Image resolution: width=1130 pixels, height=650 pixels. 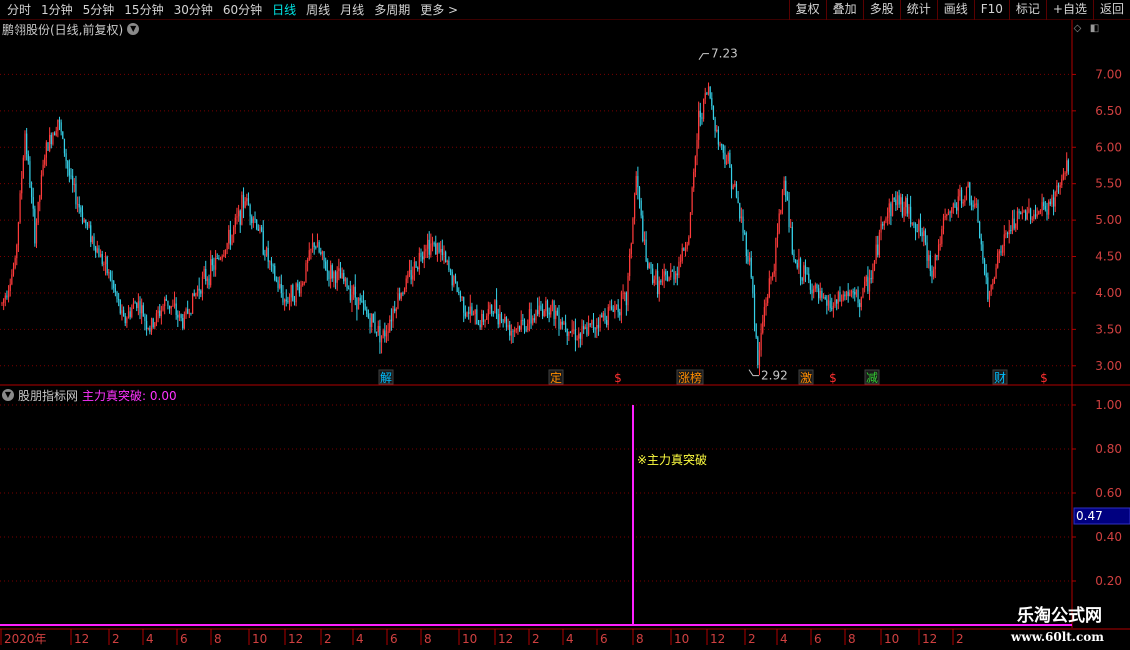 What do you see at coordinates (57, 10) in the screenshot?
I see `period-tab: 1分钟` at bounding box center [57, 10].